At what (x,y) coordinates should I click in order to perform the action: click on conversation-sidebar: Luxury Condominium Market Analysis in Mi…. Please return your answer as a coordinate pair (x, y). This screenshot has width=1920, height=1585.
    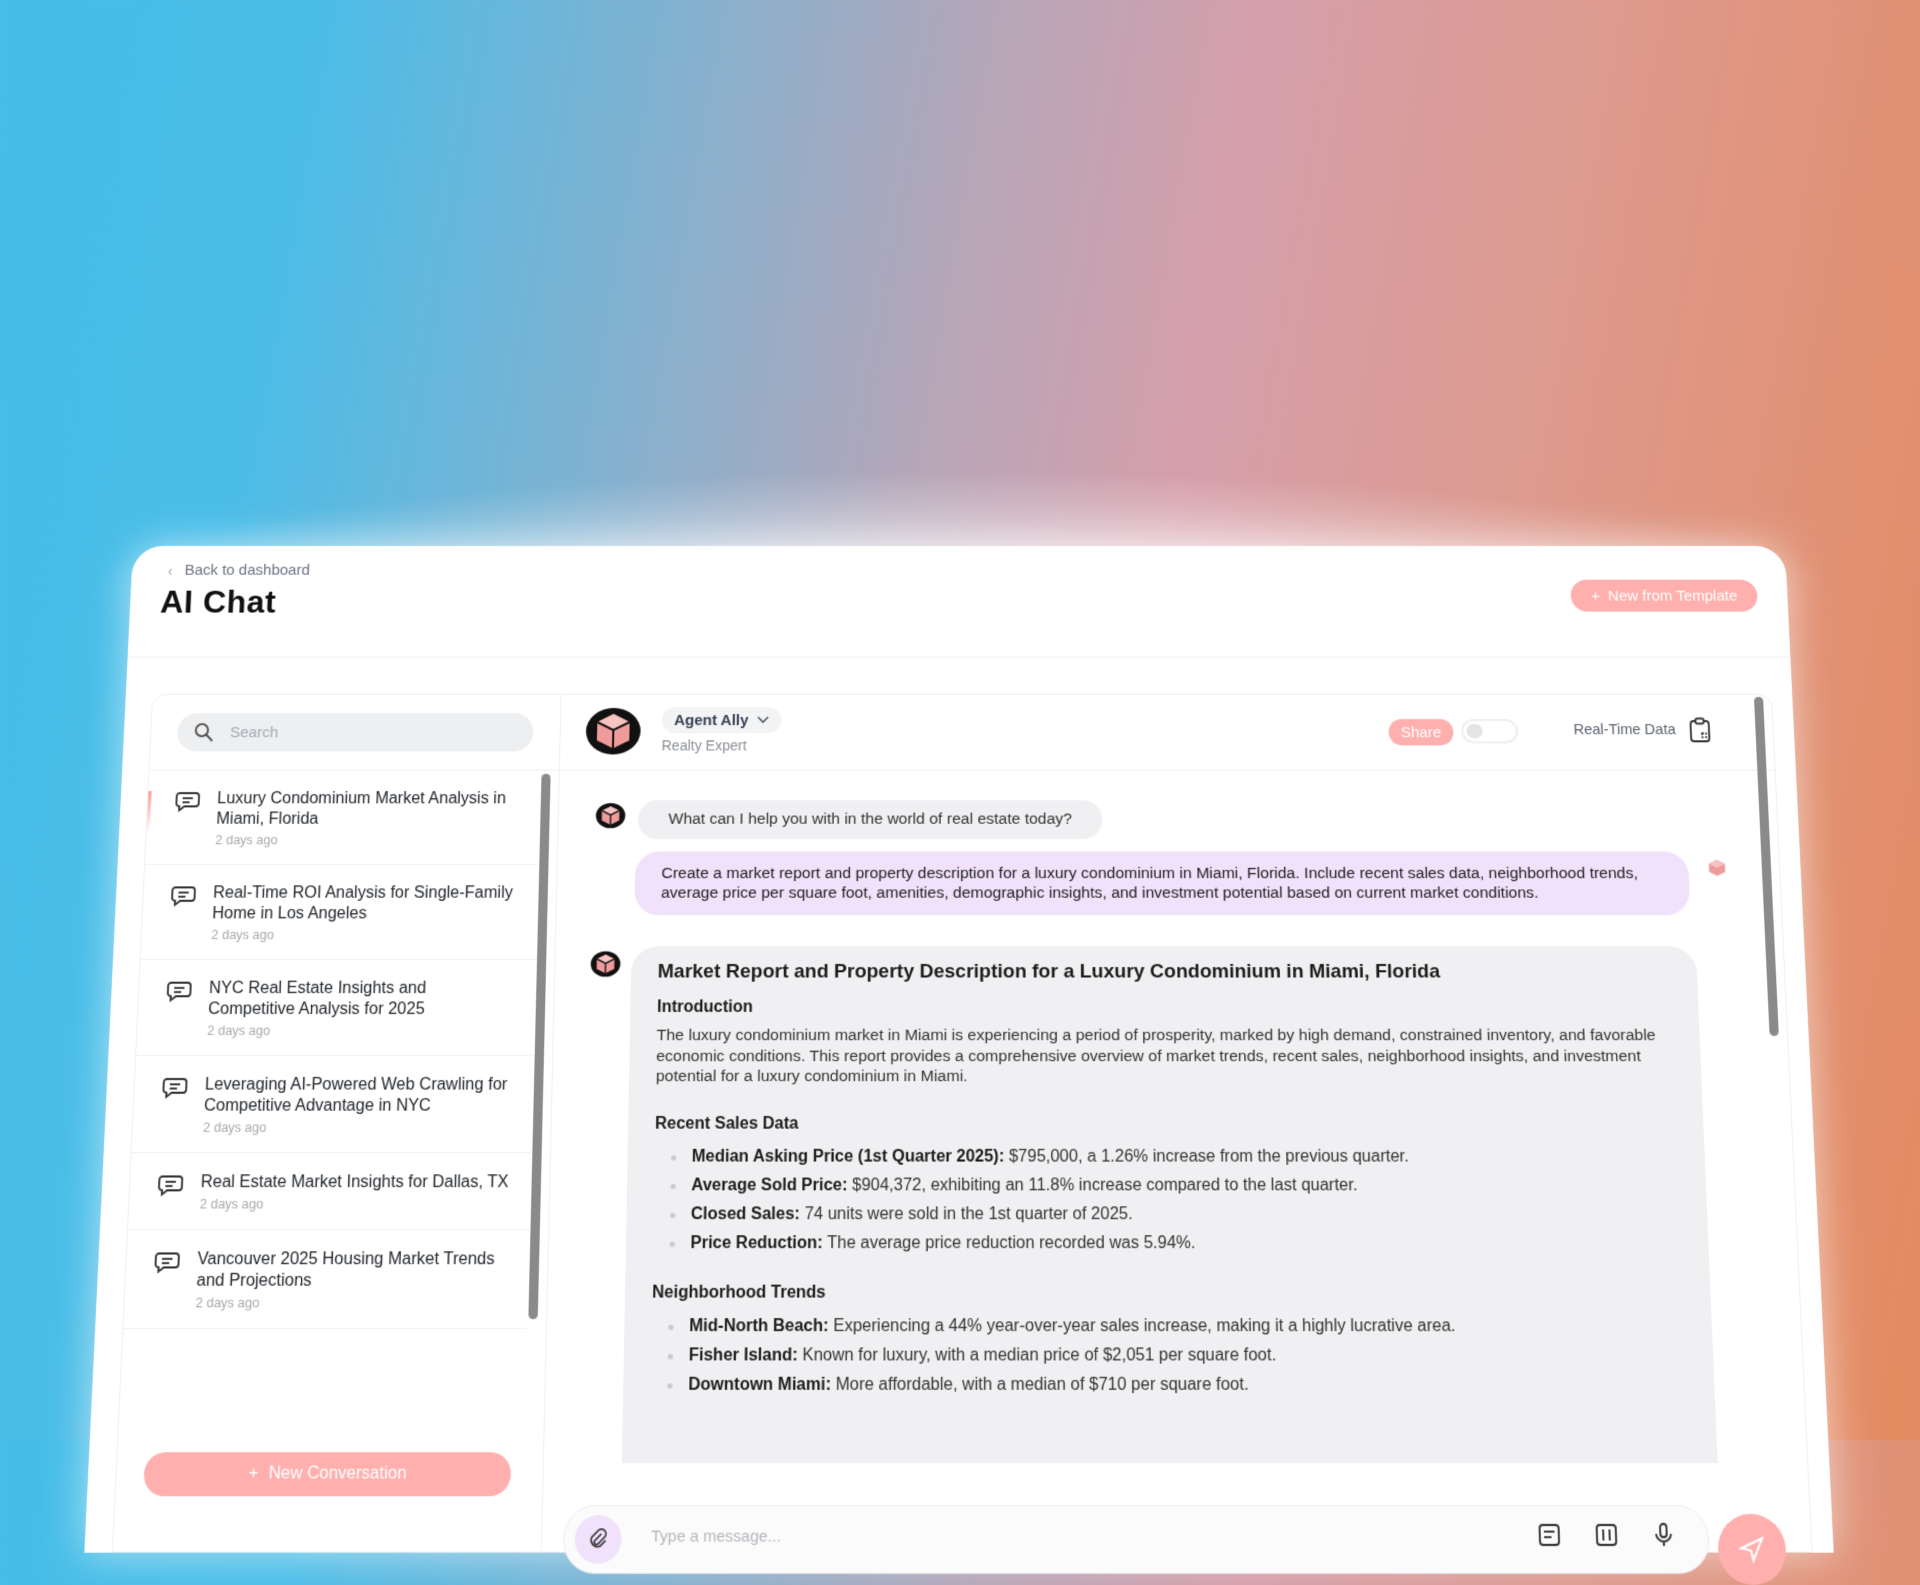
    Looking at the image, I should click on (337, 1123).